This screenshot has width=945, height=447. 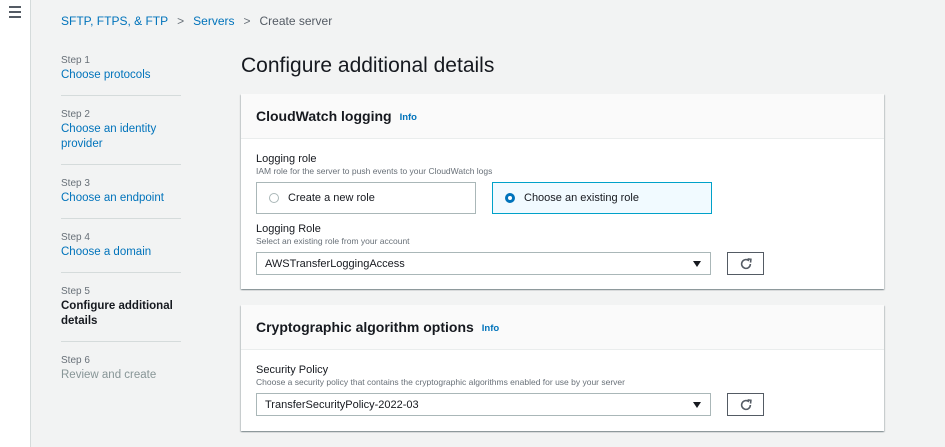 What do you see at coordinates (75, 291) in the screenshot?
I see `step-number: Step 5` at bounding box center [75, 291].